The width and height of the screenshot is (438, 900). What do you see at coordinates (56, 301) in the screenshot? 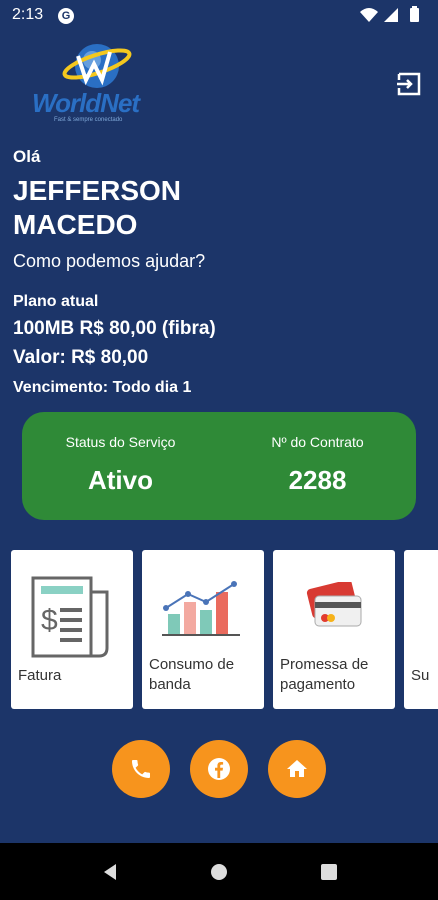
I see `plan-label: Plano atual` at bounding box center [56, 301].